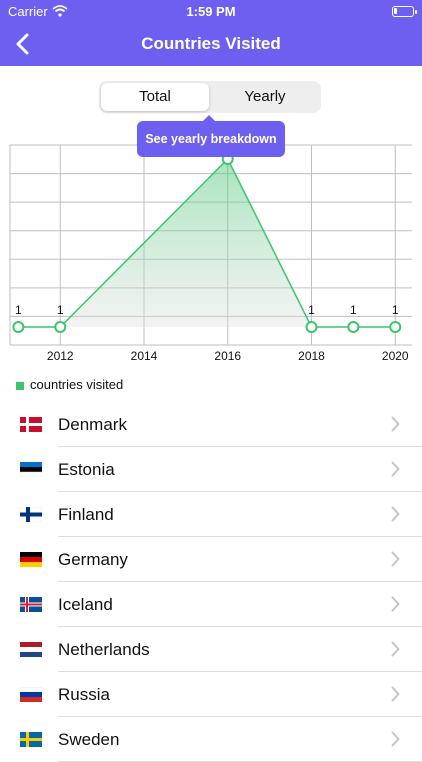 The width and height of the screenshot is (422, 762). What do you see at coordinates (84, 694) in the screenshot?
I see `country-name: Russia` at bounding box center [84, 694].